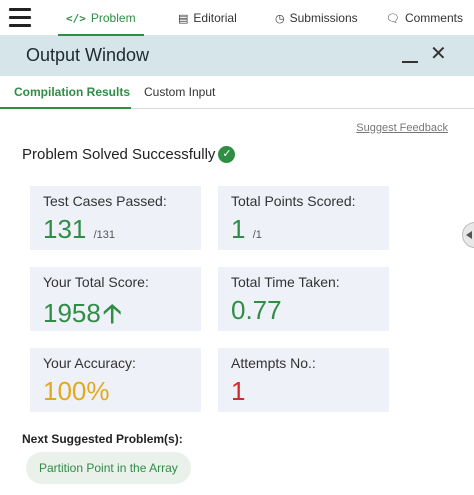 The height and width of the screenshot is (495, 474). I want to click on attempts-card: Attempts No.: 1, so click(303, 380).